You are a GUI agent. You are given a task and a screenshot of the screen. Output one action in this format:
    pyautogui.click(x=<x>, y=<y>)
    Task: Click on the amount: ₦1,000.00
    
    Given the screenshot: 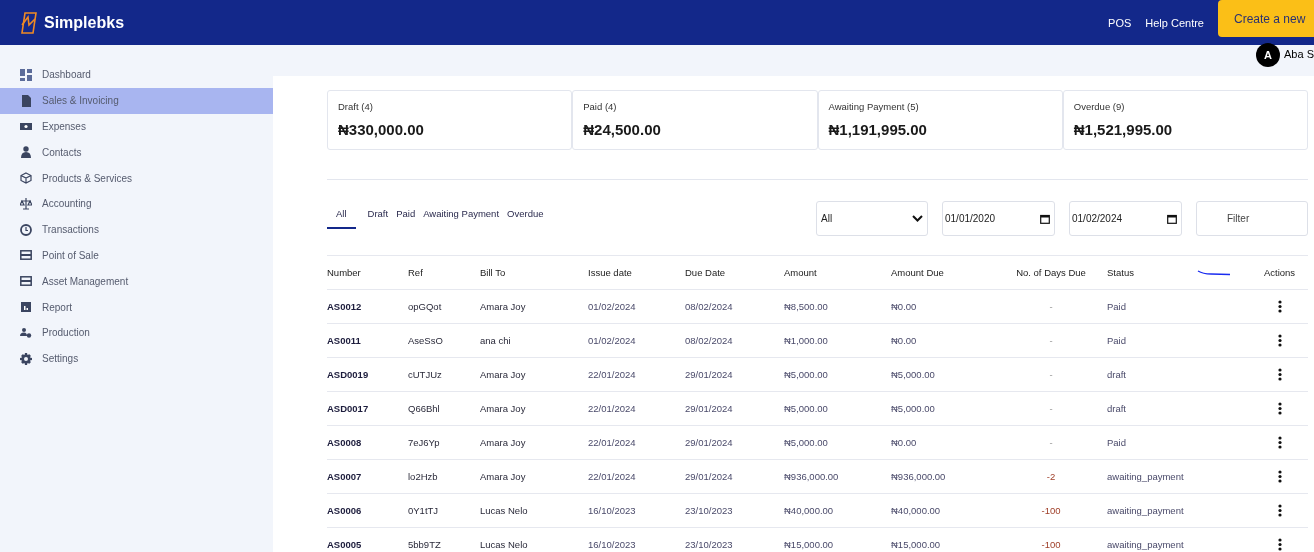 What is the action you would take?
    pyautogui.click(x=806, y=340)
    